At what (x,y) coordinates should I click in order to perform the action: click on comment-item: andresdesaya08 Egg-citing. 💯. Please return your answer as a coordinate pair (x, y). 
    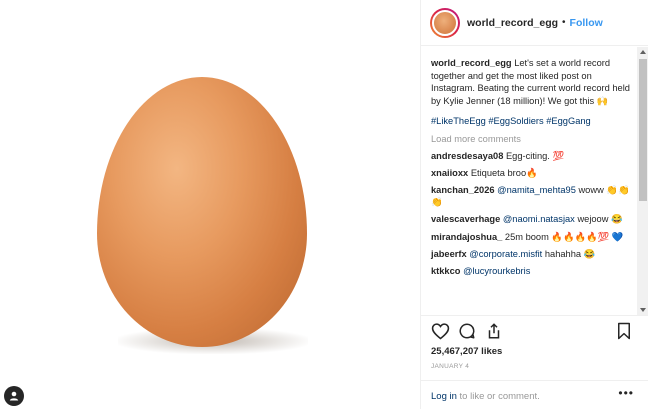
    Looking at the image, I should click on (531, 156).